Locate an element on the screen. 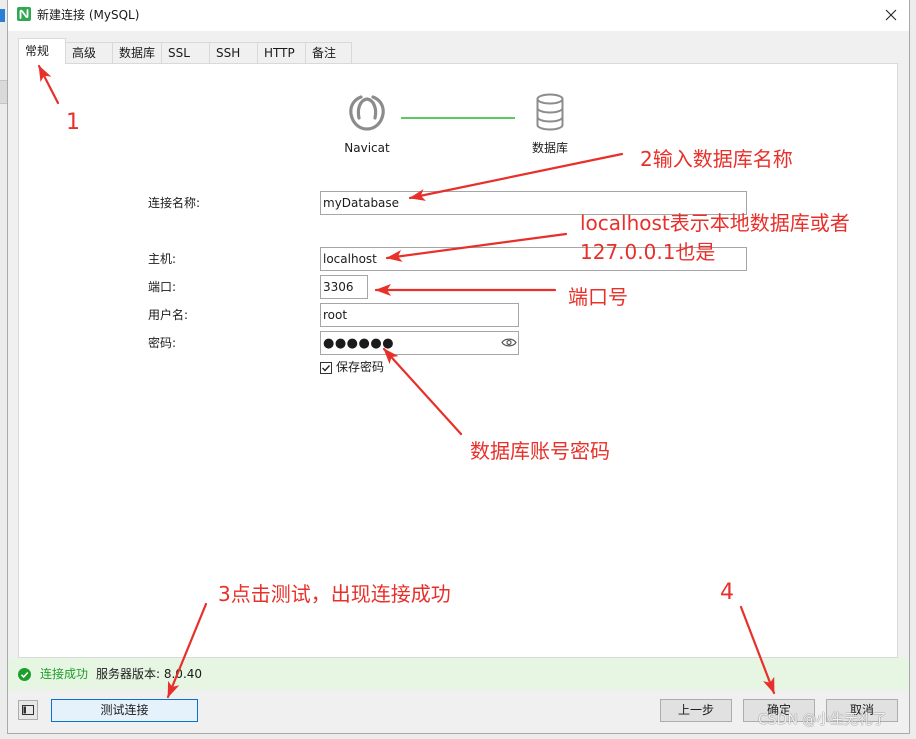 The image size is (916, 739). username-input is located at coordinates (419, 315).